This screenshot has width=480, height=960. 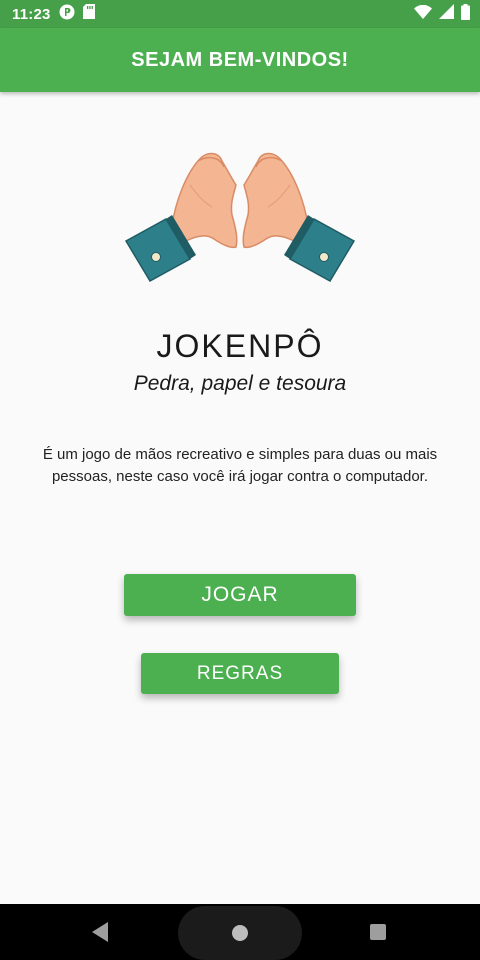 What do you see at coordinates (240, 595) in the screenshot?
I see `play-button: JOGAR` at bounding box center [240, 595].